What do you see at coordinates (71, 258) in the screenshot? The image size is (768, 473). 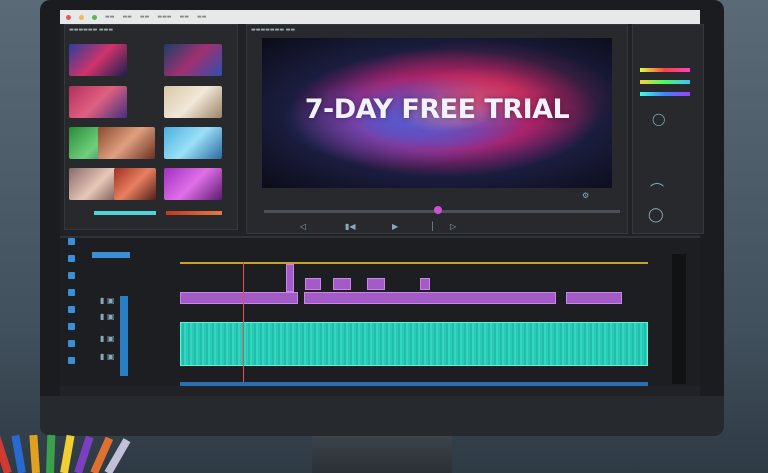 I see `track-select-tool-icon` at bounding box center [71, 258].